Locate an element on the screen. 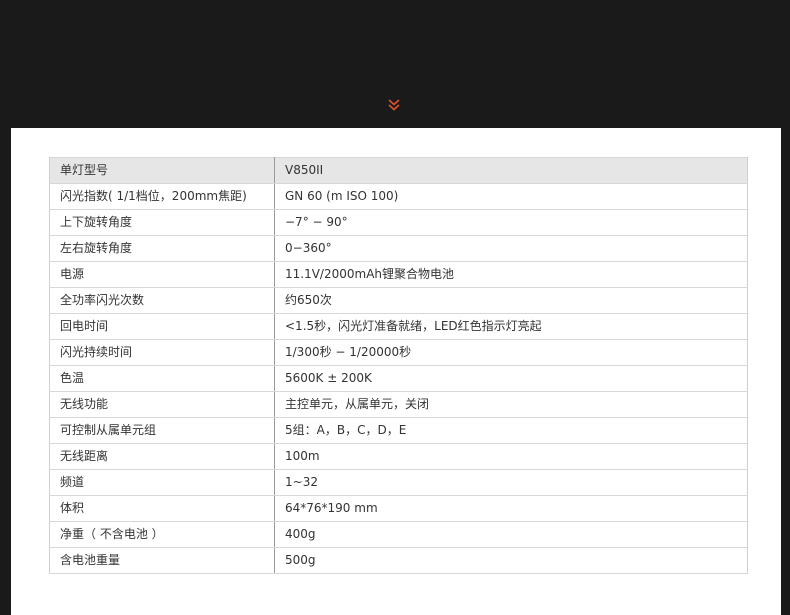 The image size is (790, 615). table-row: 全功率闪光次数 约650次 is located at coordinates (398, 300).